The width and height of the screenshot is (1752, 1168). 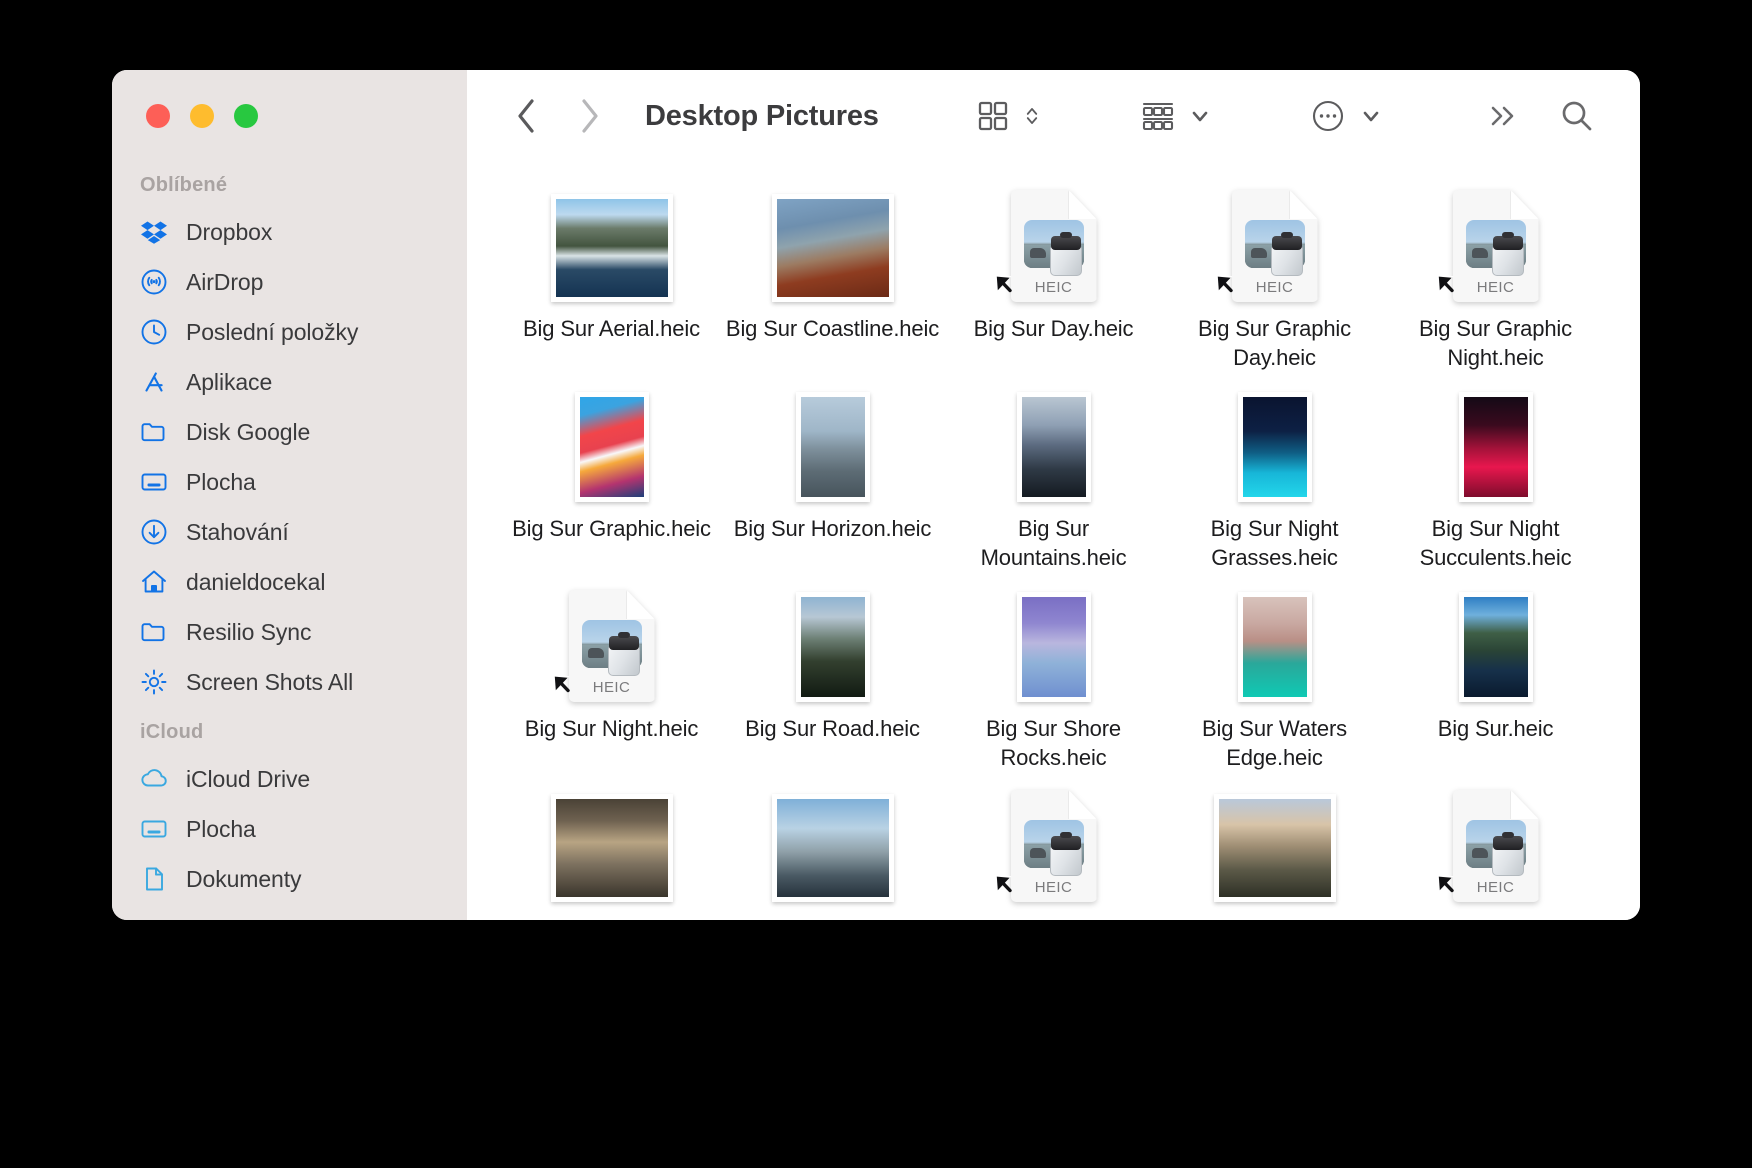 I want to click on chevron-double-right-icon, so click(x=1503, y=116).